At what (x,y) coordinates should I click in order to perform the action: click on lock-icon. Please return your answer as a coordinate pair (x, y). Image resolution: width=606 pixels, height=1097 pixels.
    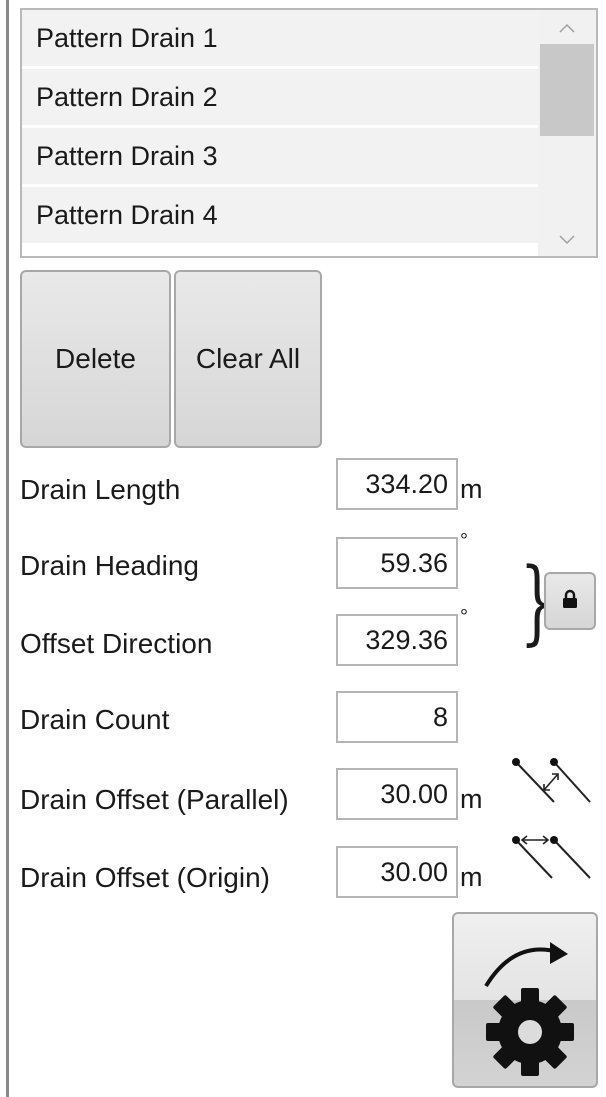
    Looking at the image, I should click on (570, 601).